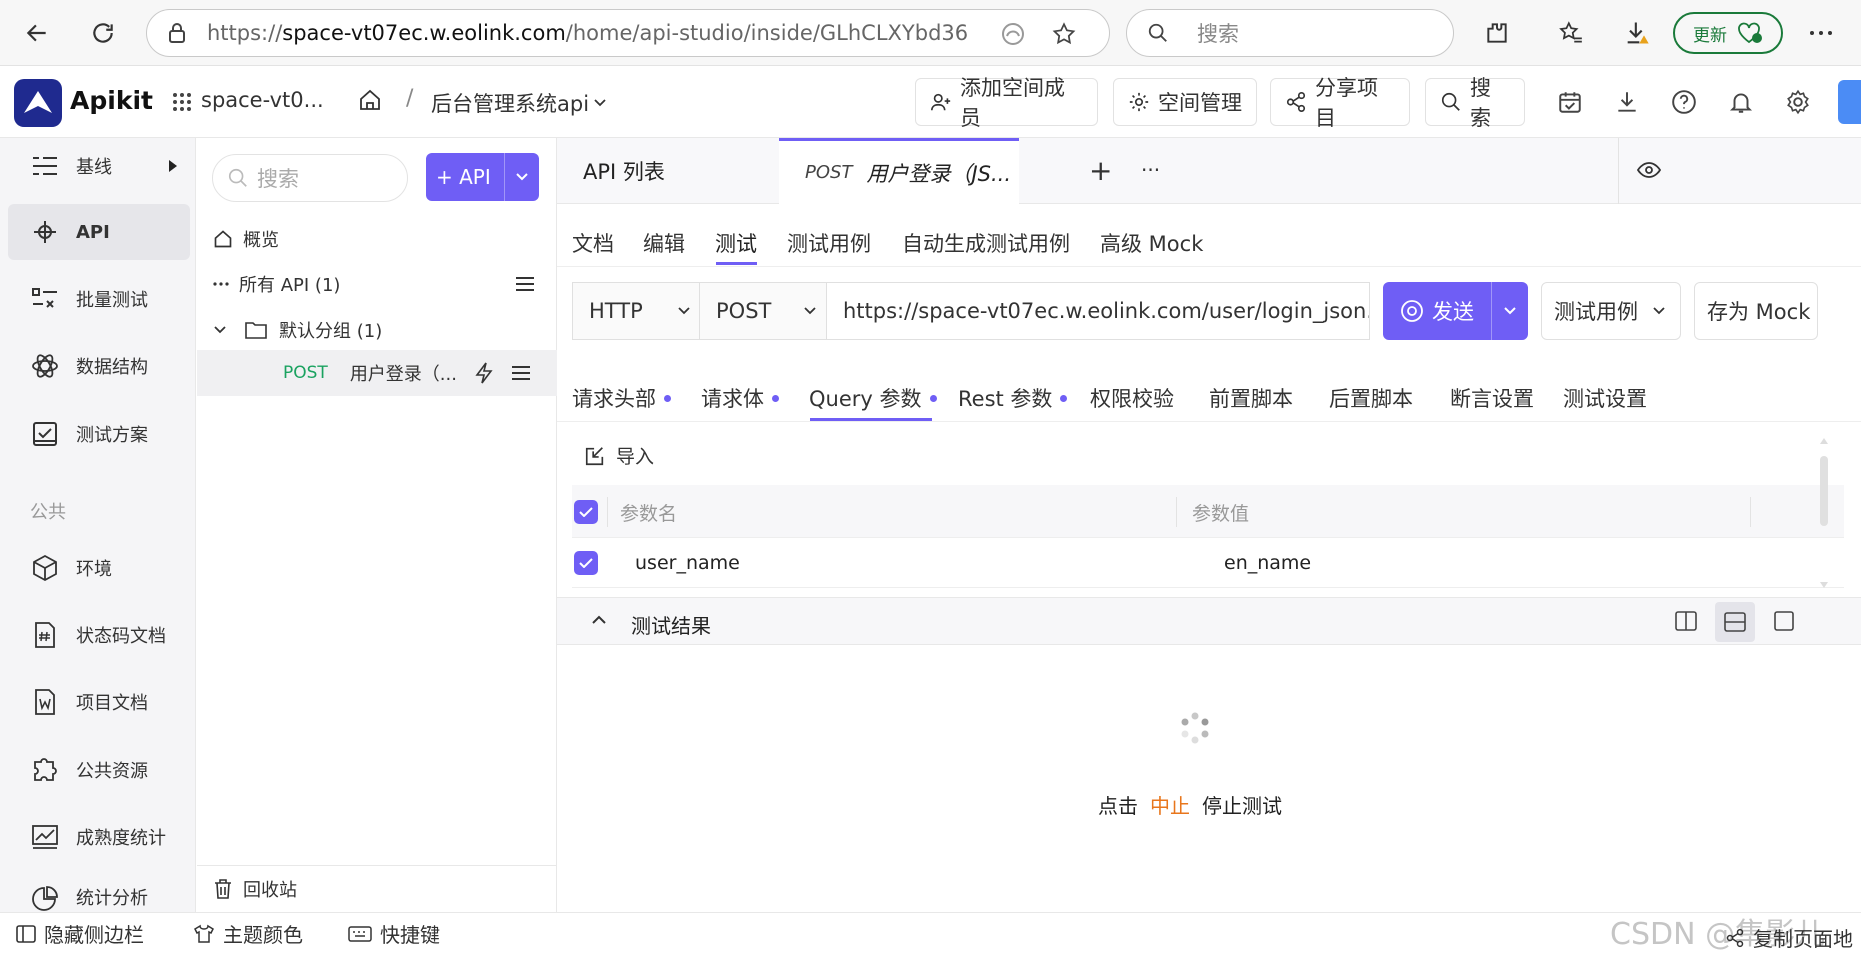 Image resolution: width=1861 pixels, height=953 pixels. I want to click on more-menu-icon, so click(1821, 33).